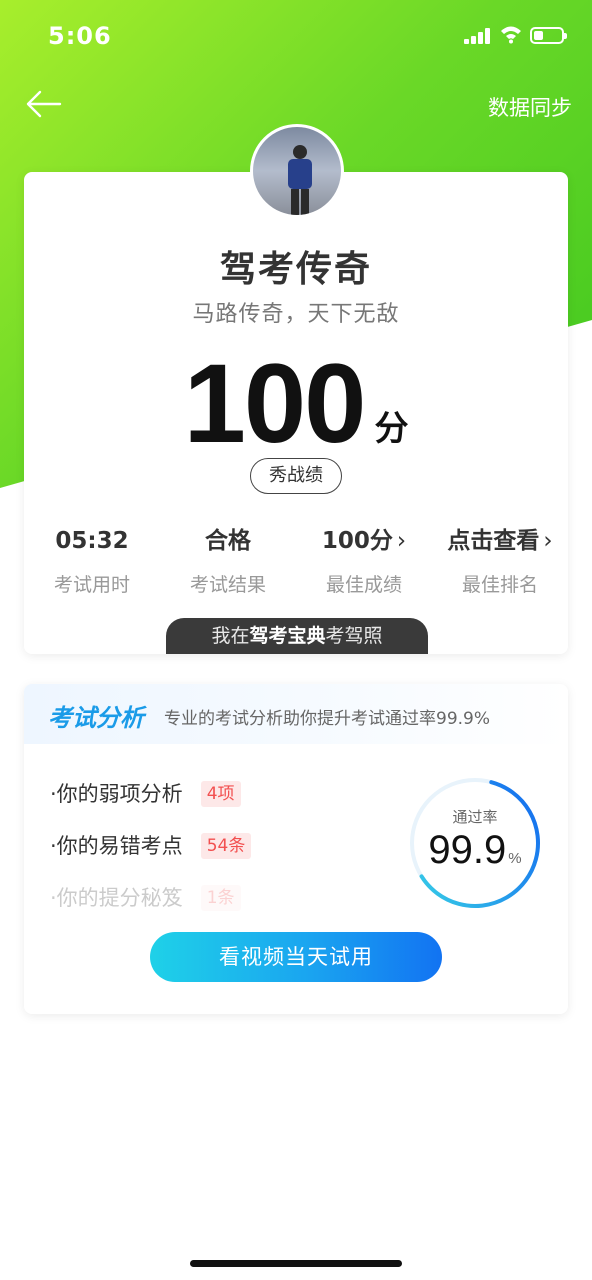 The image size is (592, 1280). What do you see at coordinates (363, 585) in the screenshot?
I see `stat-label: 最佳成绩` at bounding box center [363, 585].